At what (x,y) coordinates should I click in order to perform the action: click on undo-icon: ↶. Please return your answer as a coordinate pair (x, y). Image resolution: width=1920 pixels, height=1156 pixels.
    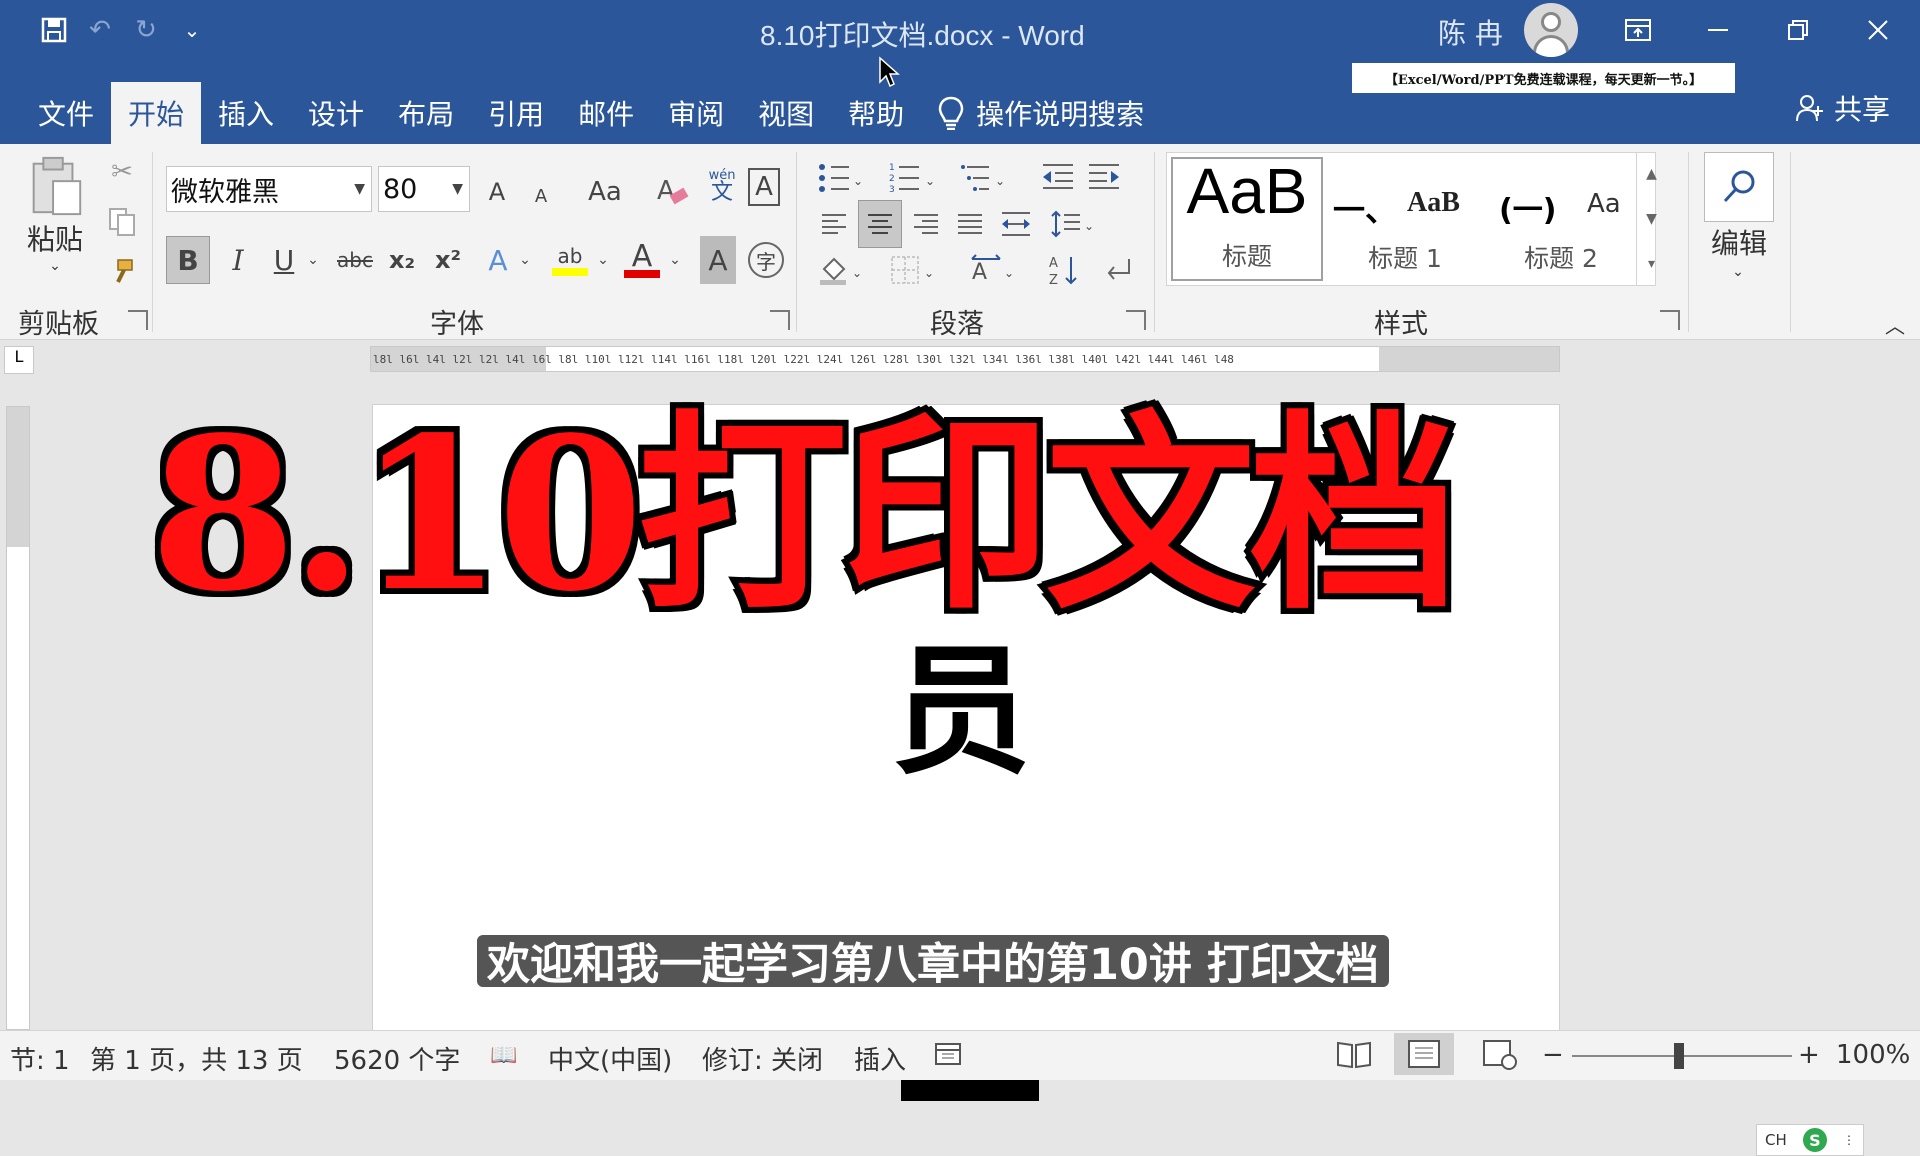
    Looking at the image, I should click on (100, 30).